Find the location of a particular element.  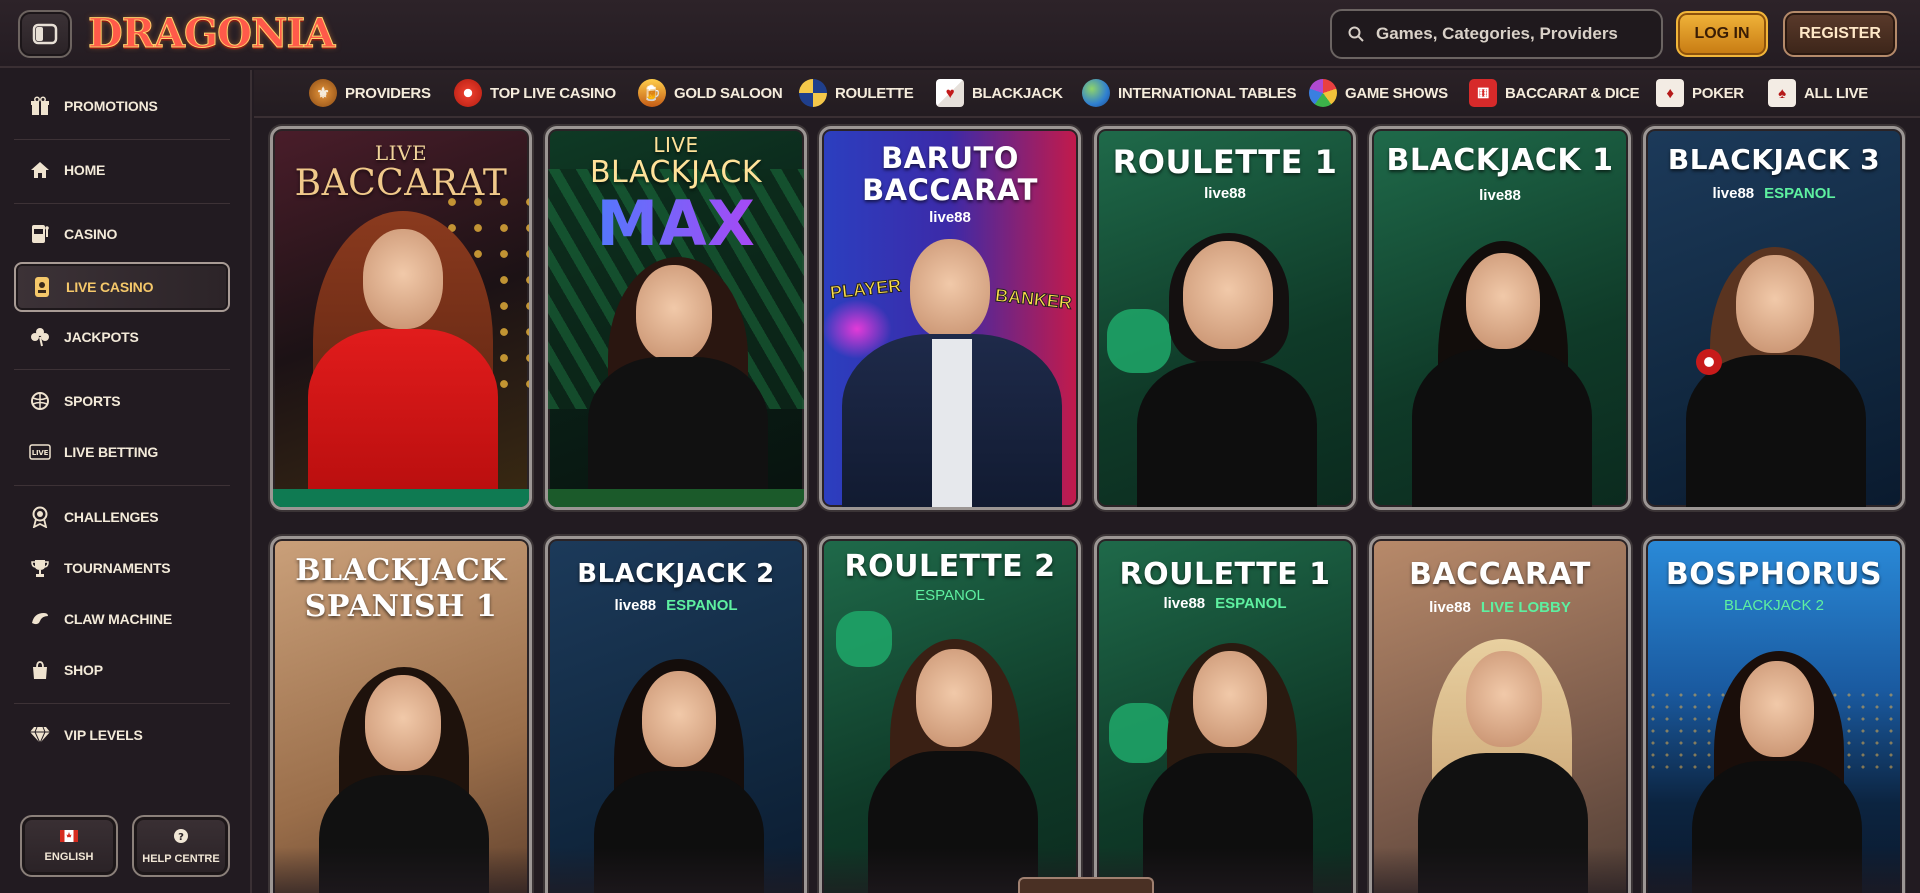

sidebar-item-sports: SPORTS is located at coordinates (122, 401).